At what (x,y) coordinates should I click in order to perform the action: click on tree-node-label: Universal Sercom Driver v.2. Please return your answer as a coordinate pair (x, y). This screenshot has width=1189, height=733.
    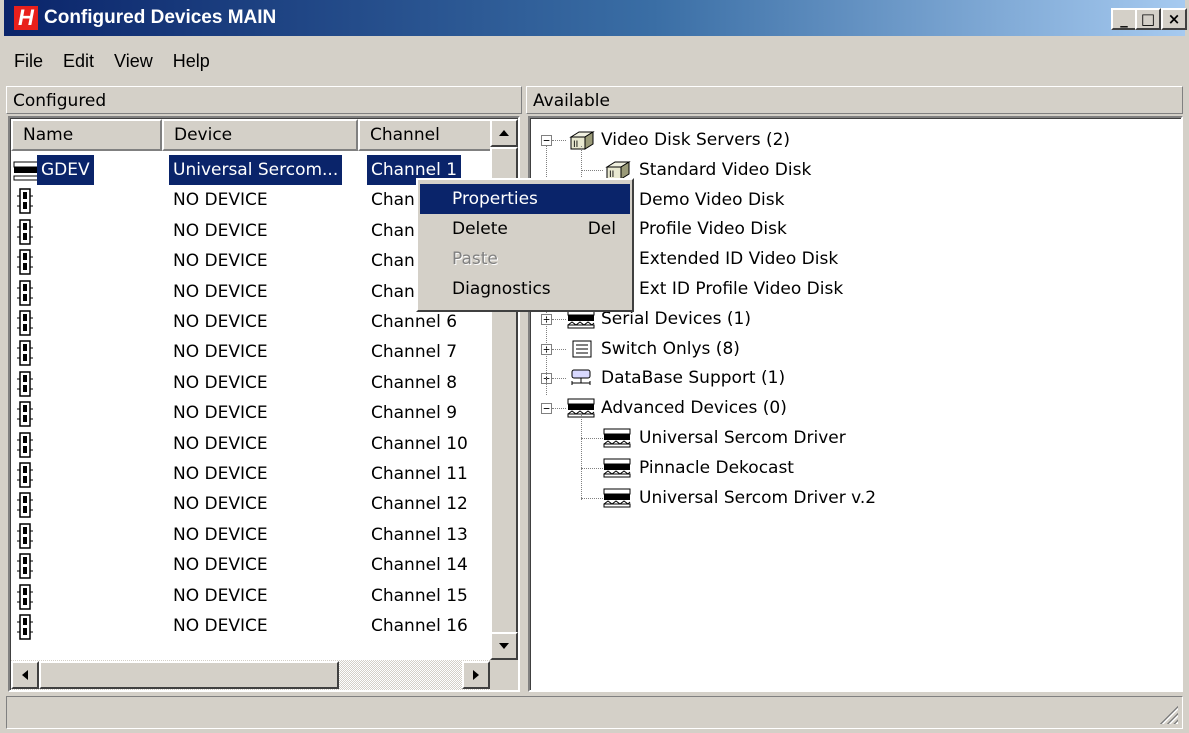
    Looking at the image, I should click on (758, 497).